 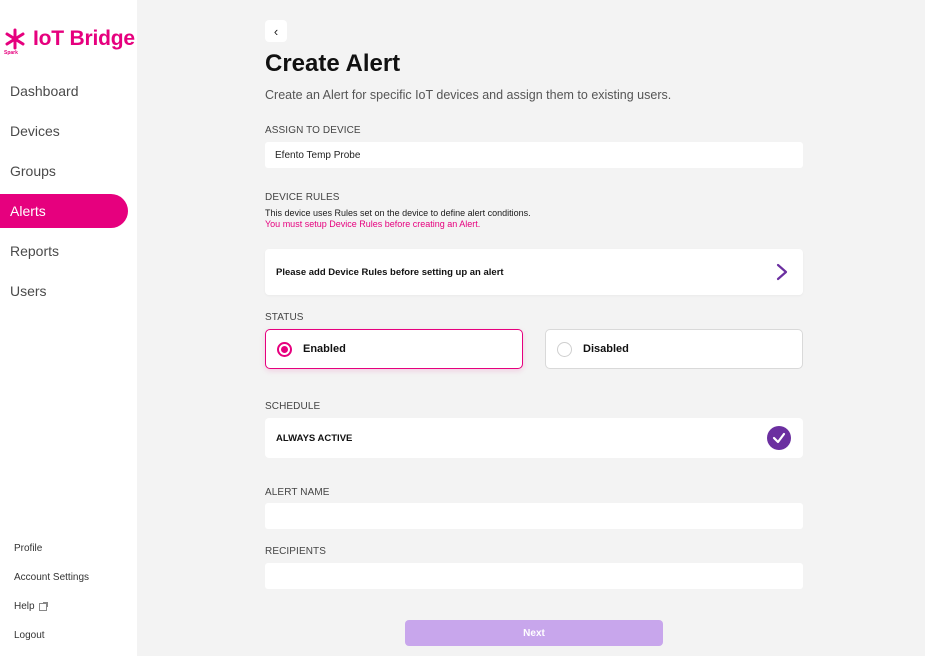 I want to click on schedule-option: ALWAYS ACTIVE, so click(x=534, y=438).